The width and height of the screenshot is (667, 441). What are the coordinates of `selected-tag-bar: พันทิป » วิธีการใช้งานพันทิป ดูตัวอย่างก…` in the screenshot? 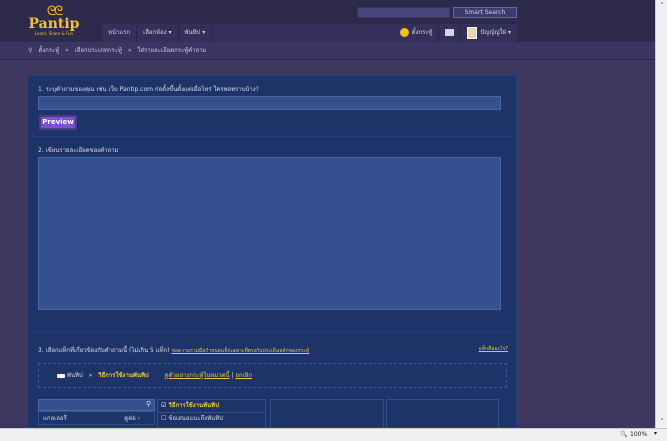 It's located at (272, 375).